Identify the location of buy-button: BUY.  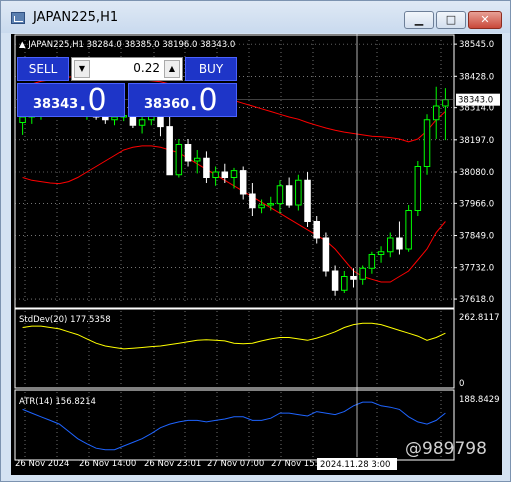
(211, 69).